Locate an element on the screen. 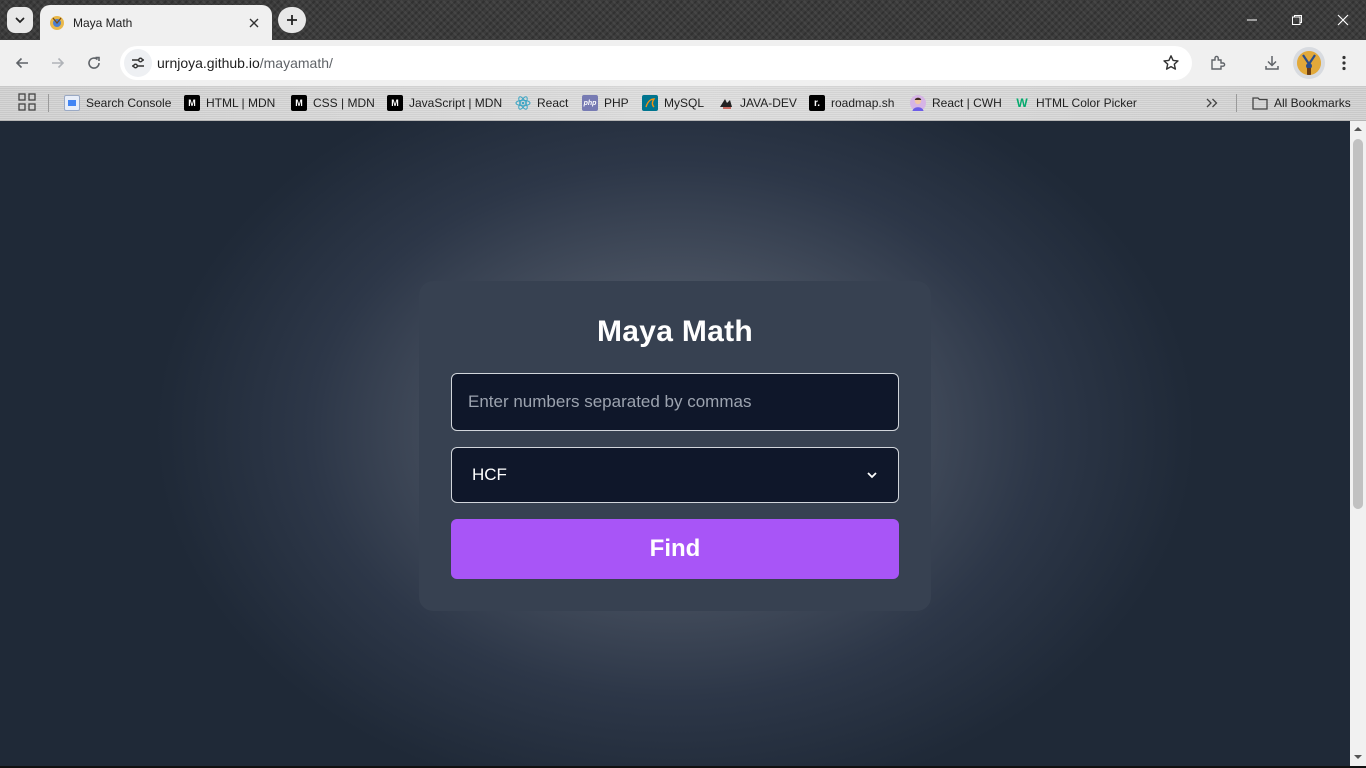  bookmark-roadmap: r. roadmap.sh is located at coordinates (851, 103).